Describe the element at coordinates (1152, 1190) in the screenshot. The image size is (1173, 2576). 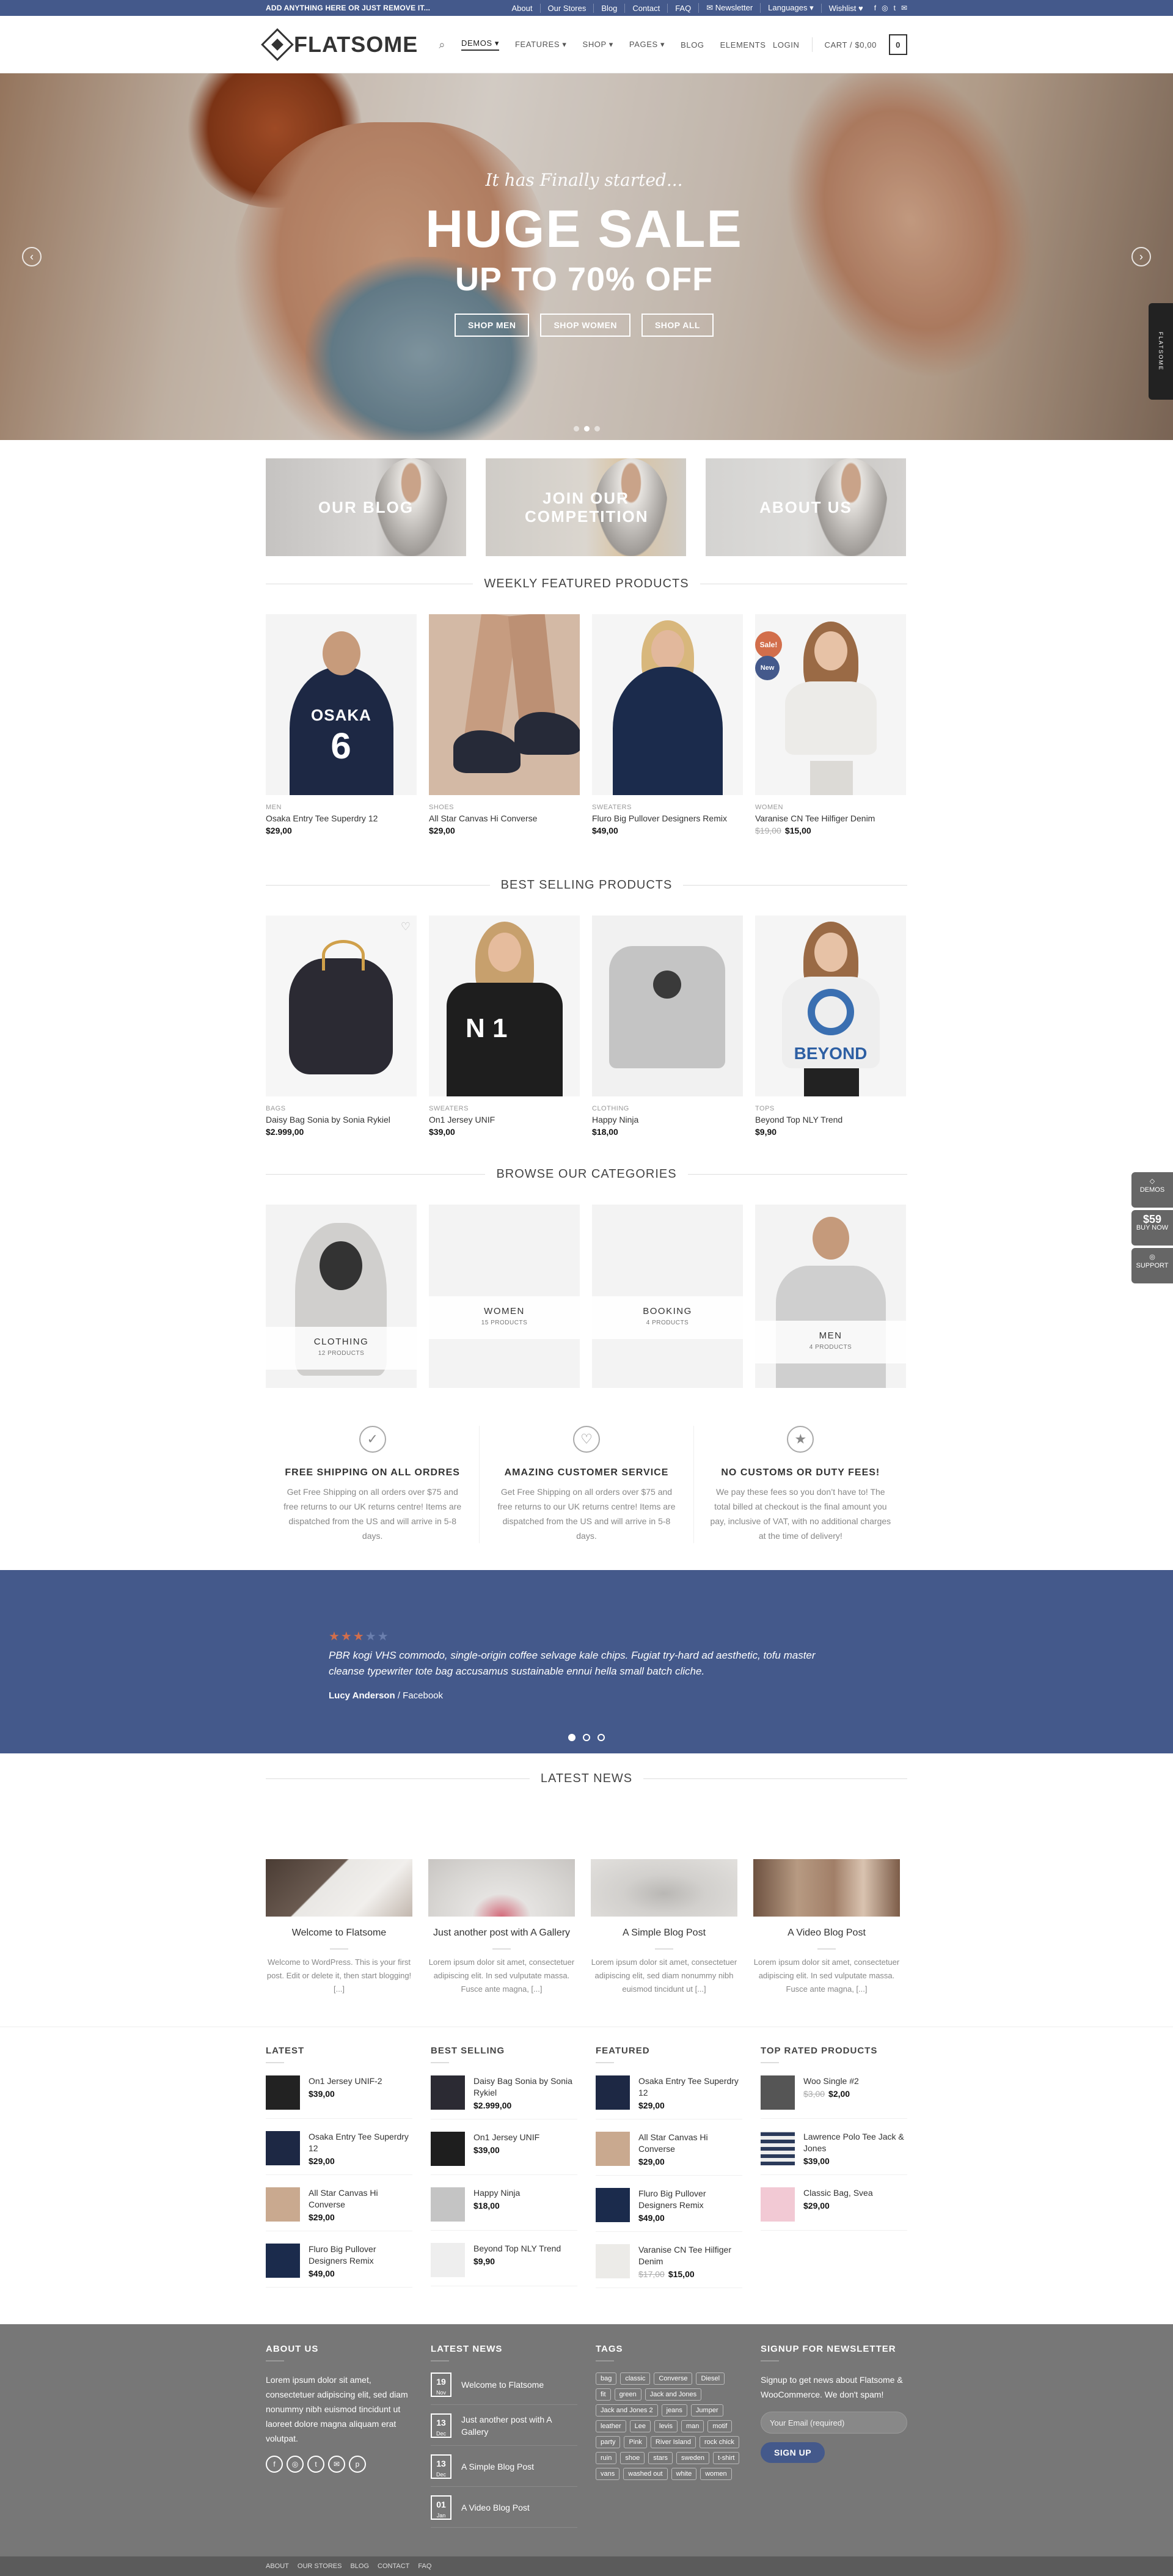
I see `demos-widget: ◇ DEMOS` at that location.